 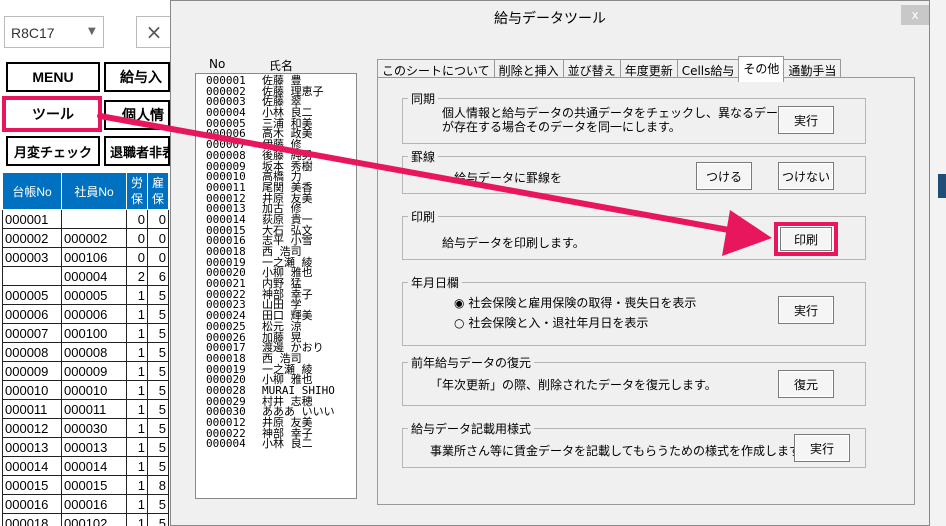 I want to click on date-option-insurance-dates: ◉ 社会保険と雇用保険の取得・喪失日を表示, so click(x=575, y=302).